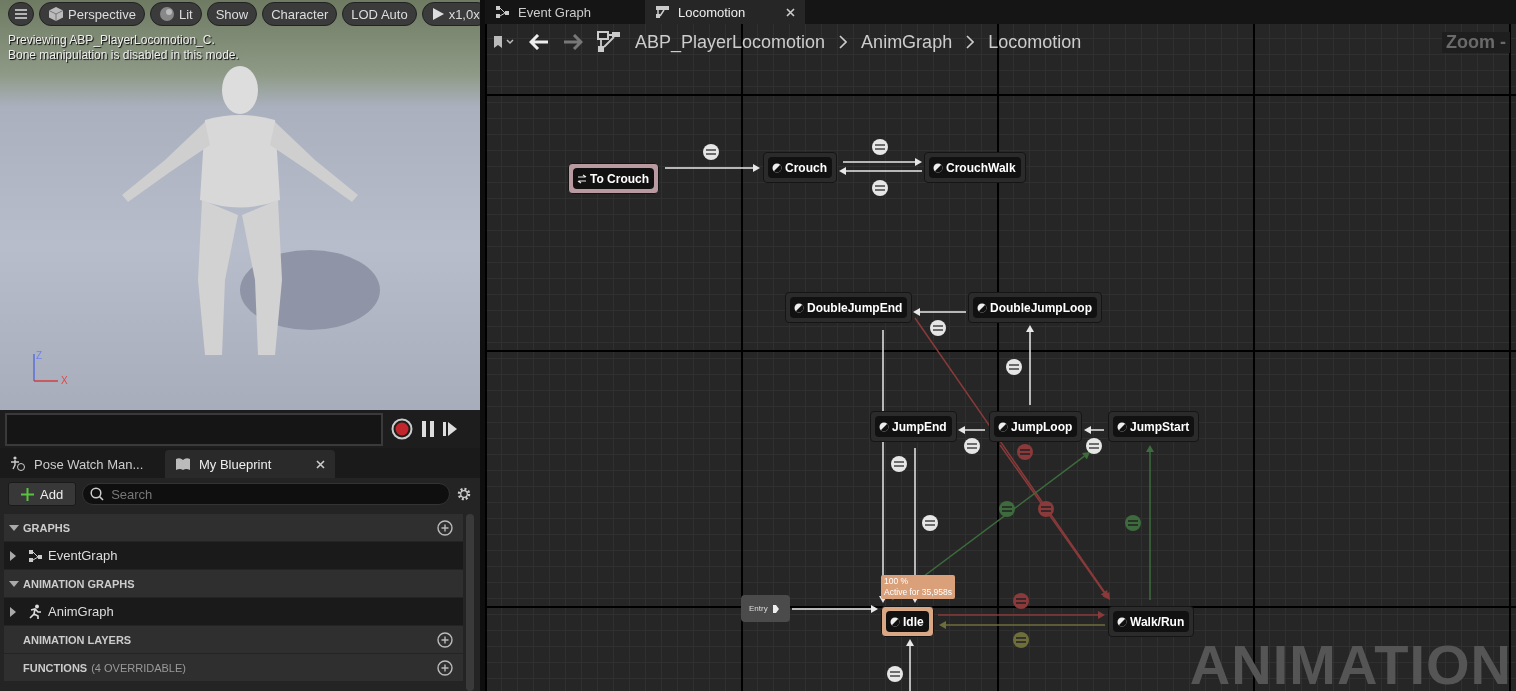 The width and height of the screenshot is (1516, 691). I want to click on bookmark-icon, so click(504, 42).